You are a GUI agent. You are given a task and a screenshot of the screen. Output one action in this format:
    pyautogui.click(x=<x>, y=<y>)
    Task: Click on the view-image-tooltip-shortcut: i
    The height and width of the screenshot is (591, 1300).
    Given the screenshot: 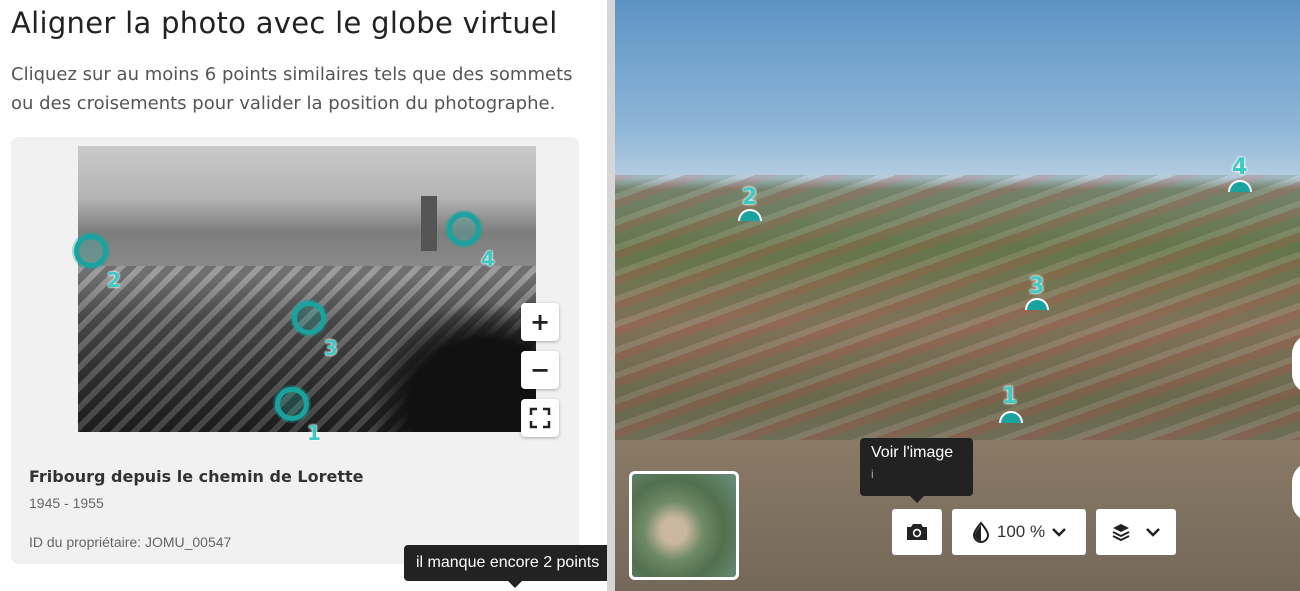 What is the action you would take?
    pyautogui.click(x=872, y=474)
    